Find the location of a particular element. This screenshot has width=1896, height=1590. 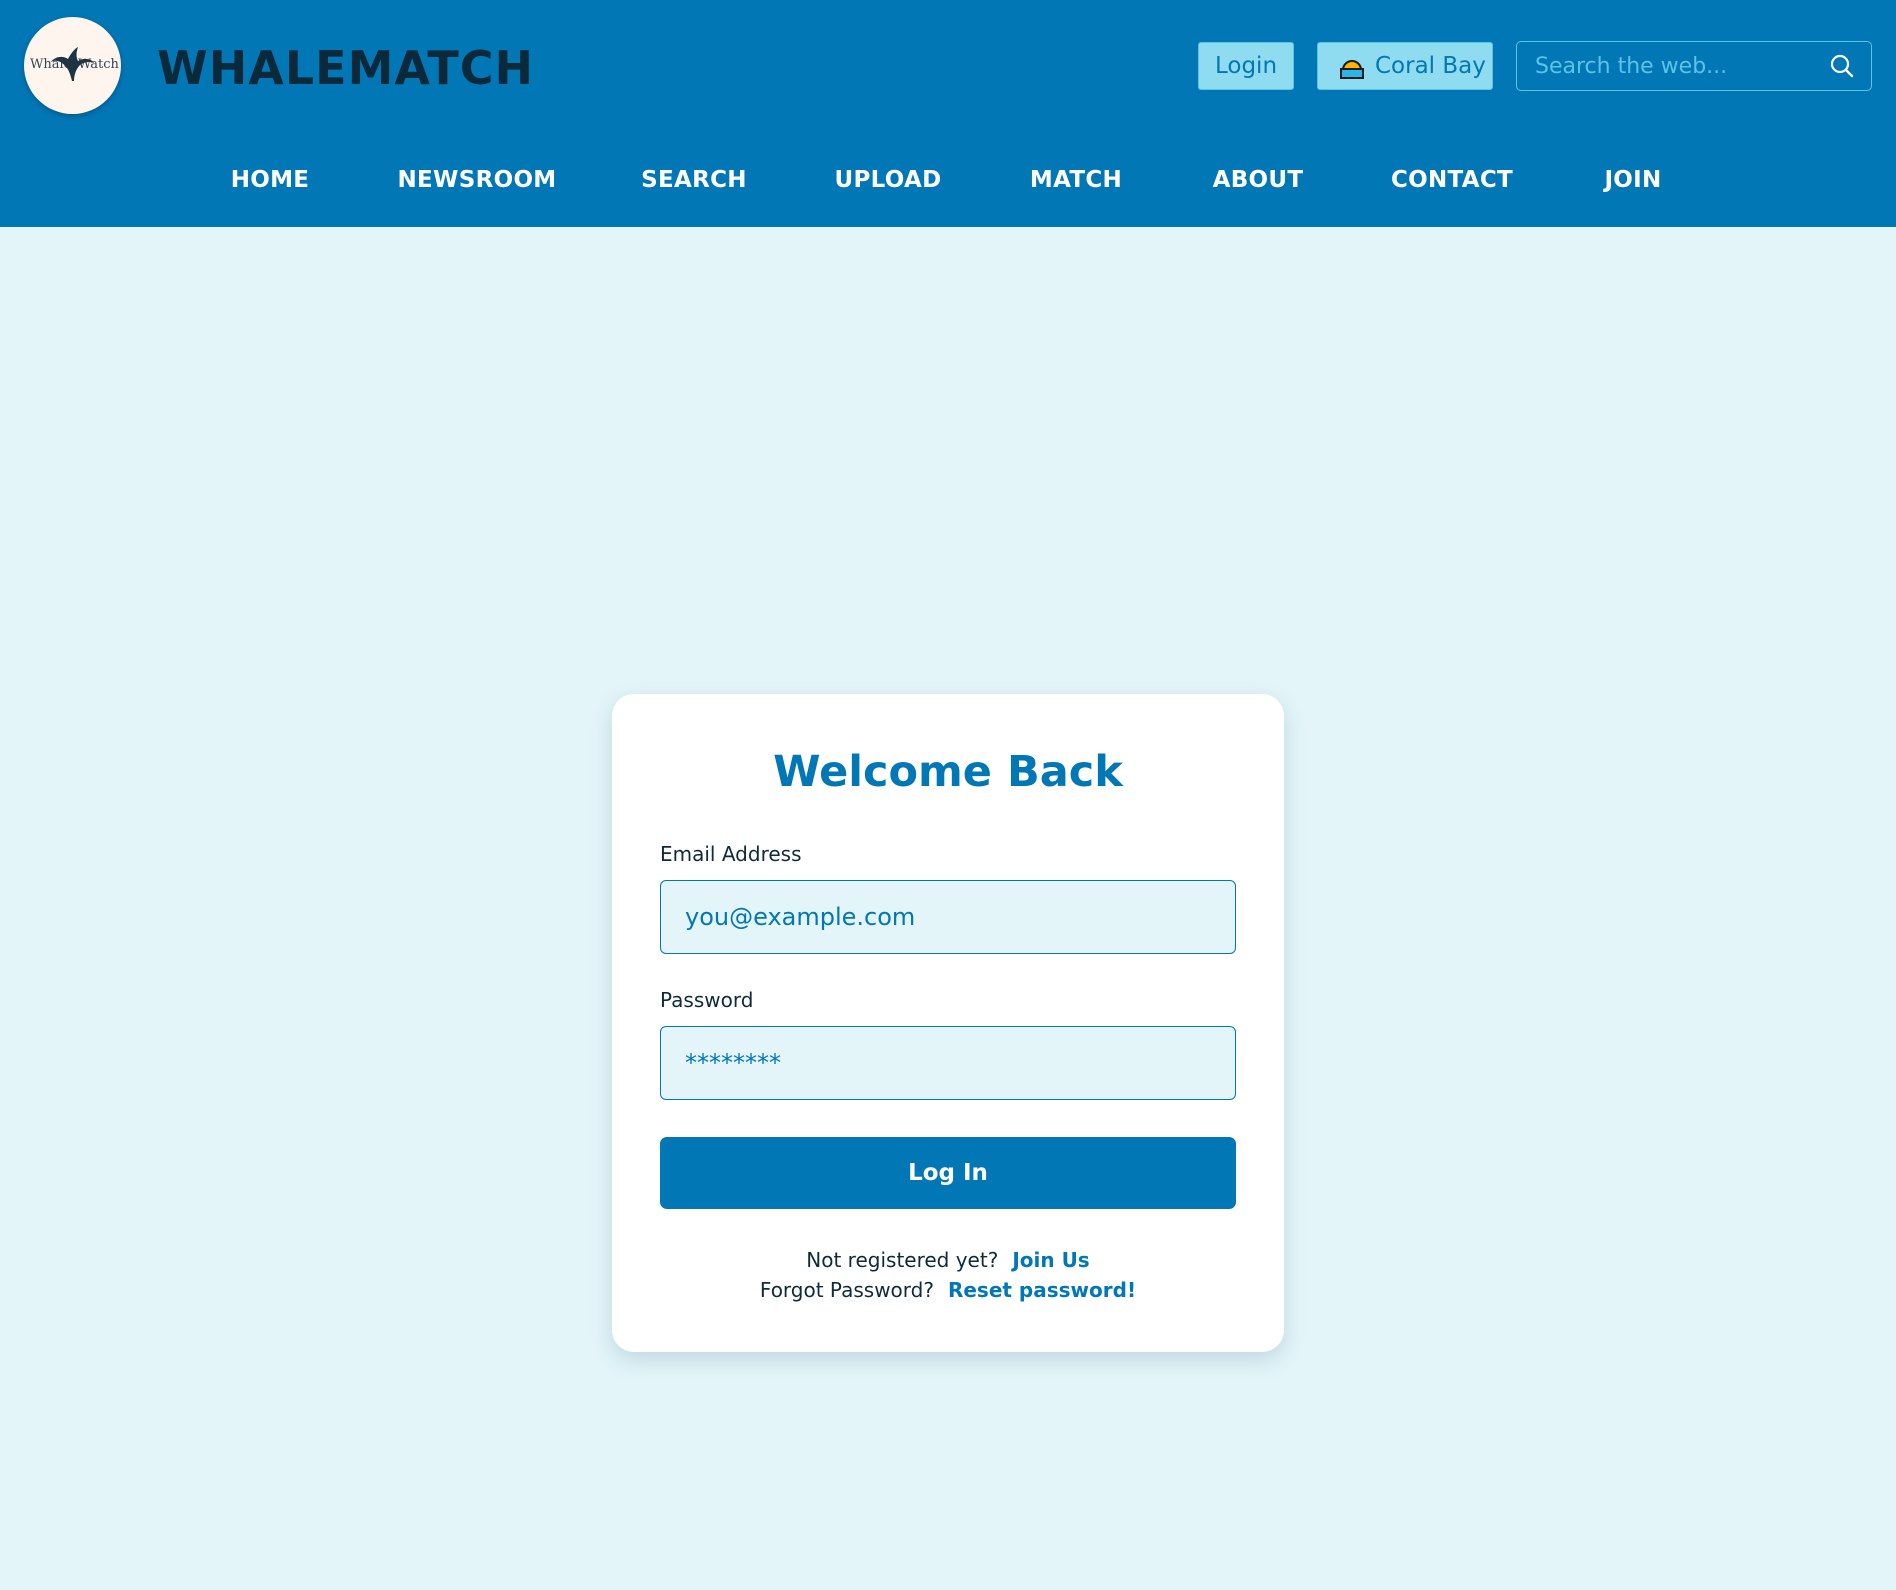

location-button: Coral Bay is located at coordinates (1405, 66).